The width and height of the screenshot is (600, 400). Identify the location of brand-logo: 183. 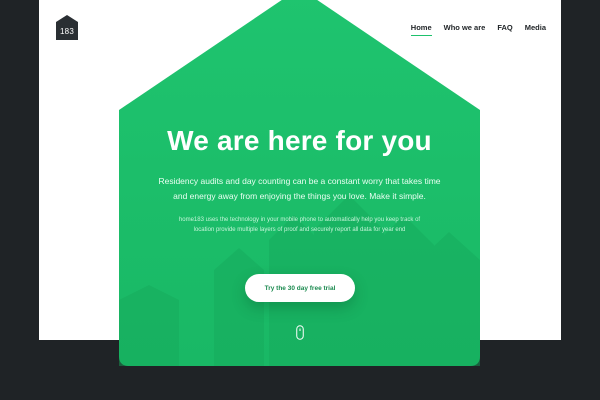
(67, 27).